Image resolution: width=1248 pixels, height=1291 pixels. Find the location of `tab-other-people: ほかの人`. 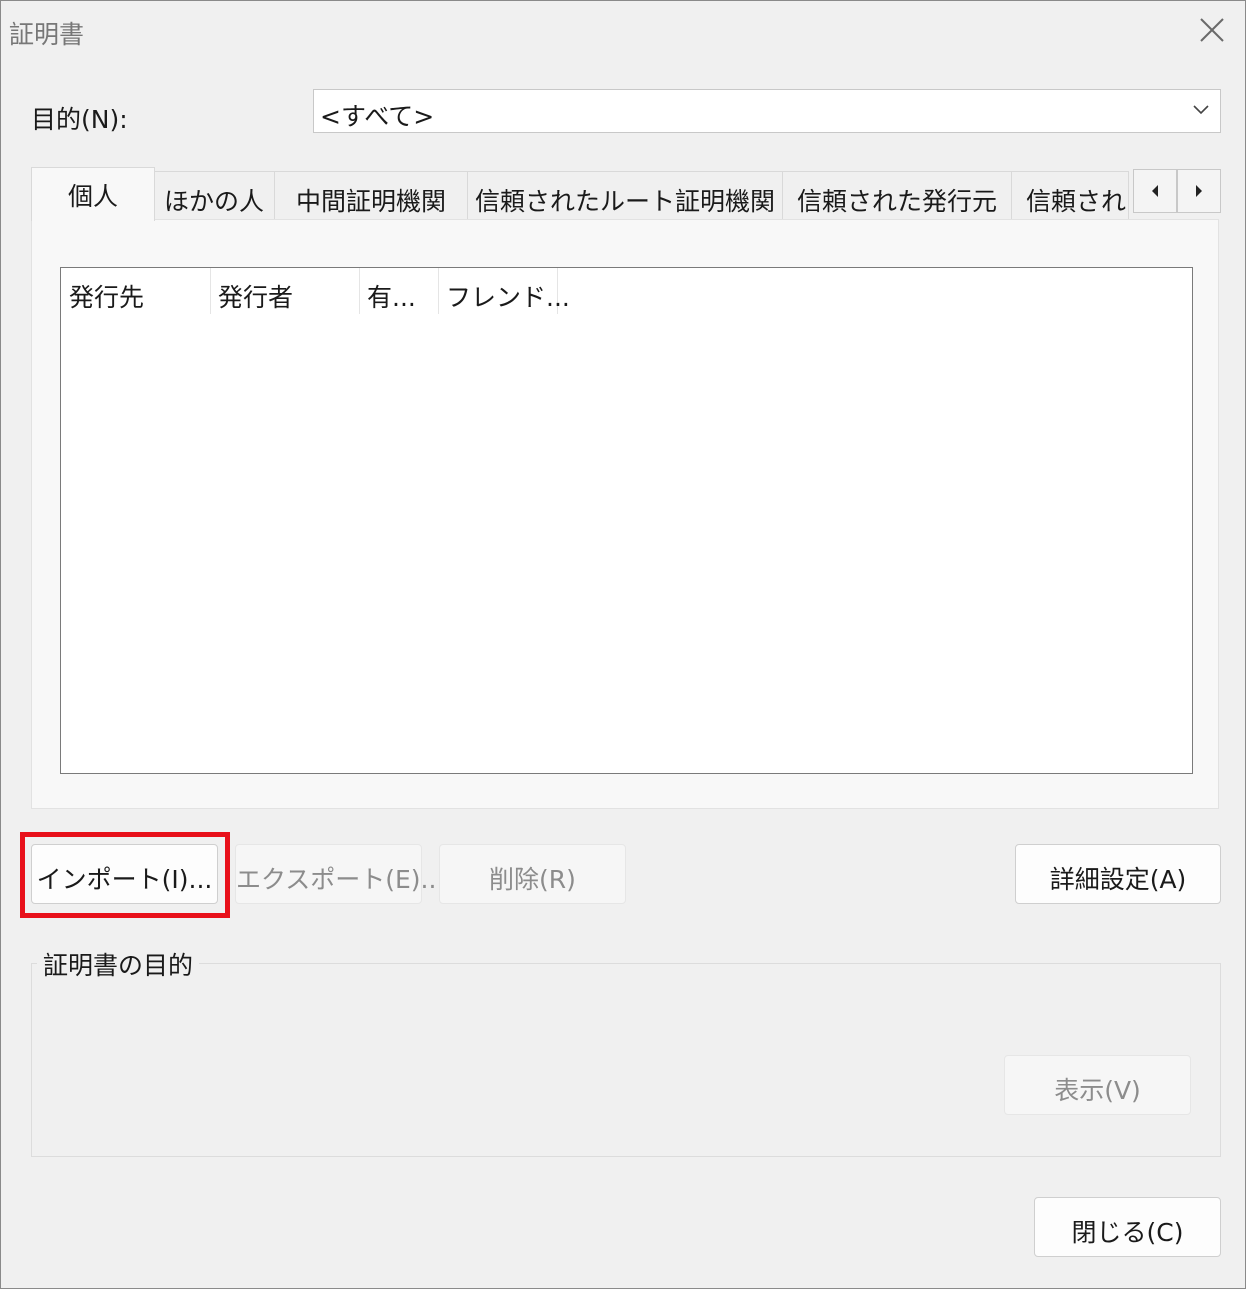

tab-other-people: ほかの人 is located at coordinates (214, 195).